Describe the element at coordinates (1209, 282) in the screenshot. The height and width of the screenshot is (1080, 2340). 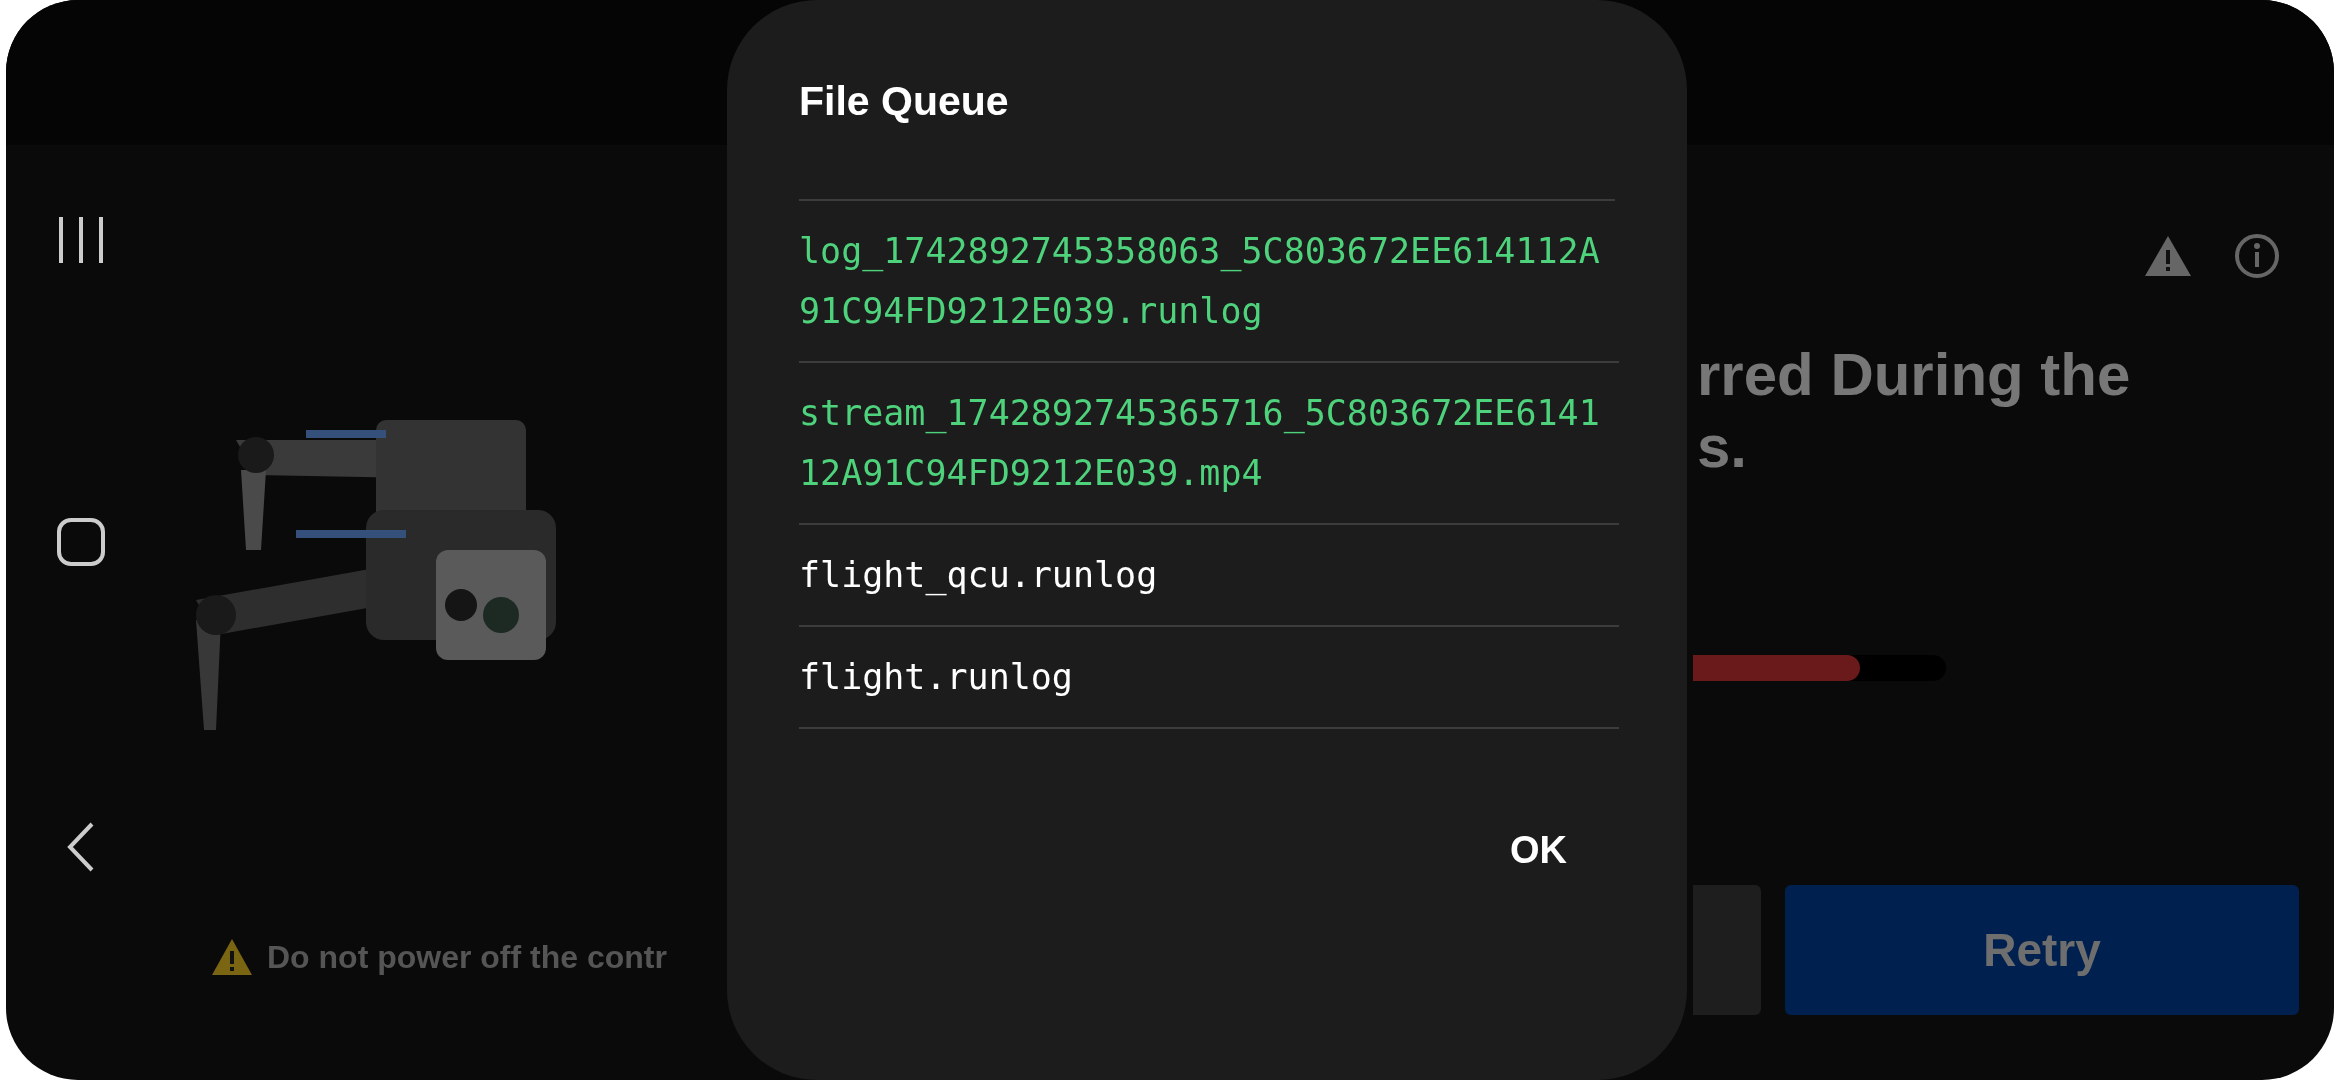
I see `file-name: log_1742892745358063_5C803672EE614112A91C94FD9212E039.runlog` at that location.